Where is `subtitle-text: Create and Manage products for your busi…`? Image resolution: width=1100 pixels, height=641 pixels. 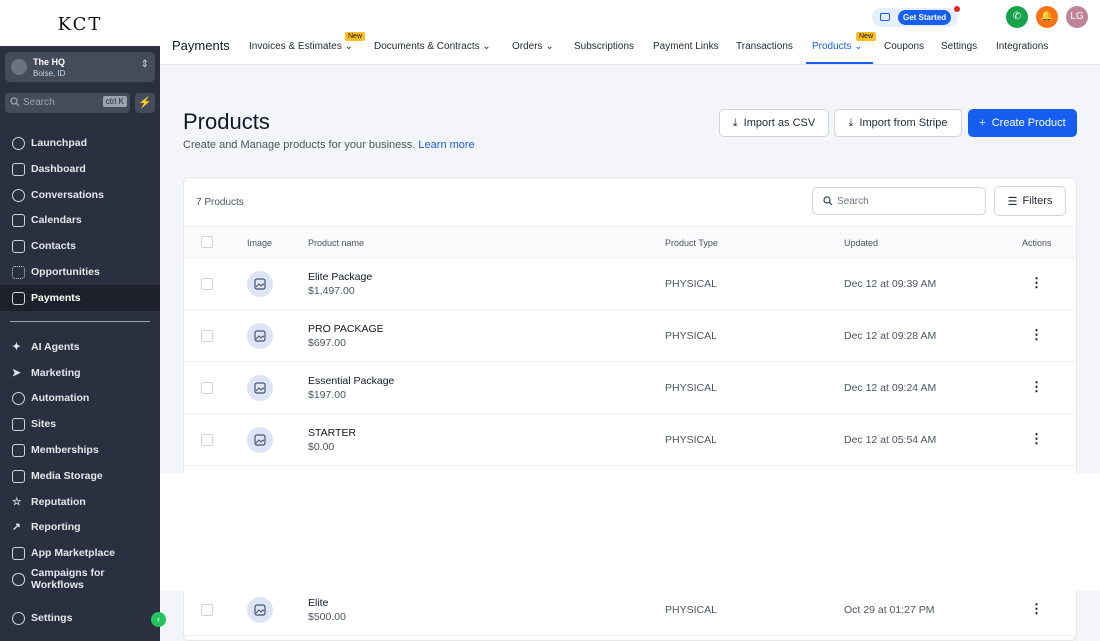
subtitle-text: Create and Manage products for your busi… is located at coordinates (299, 145).